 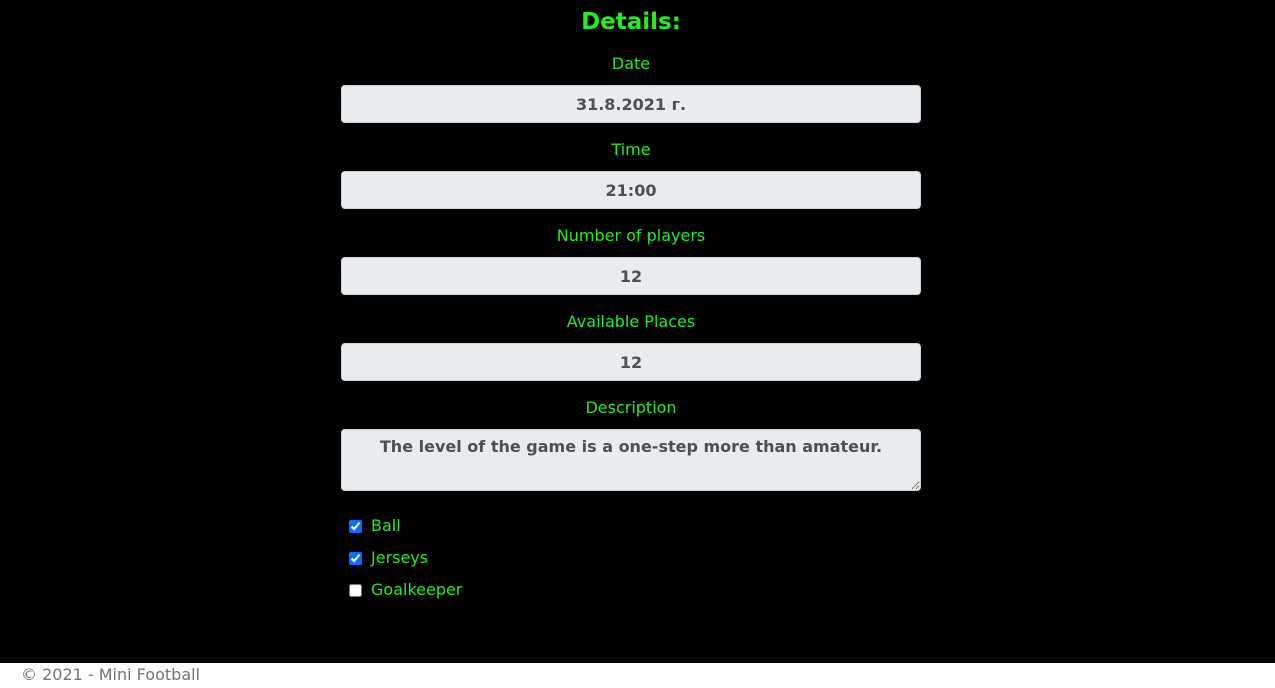 What do you see at coordinates (631, 362) in the screenshot?
I see `available-places-field` at bounding box center [631, 362].